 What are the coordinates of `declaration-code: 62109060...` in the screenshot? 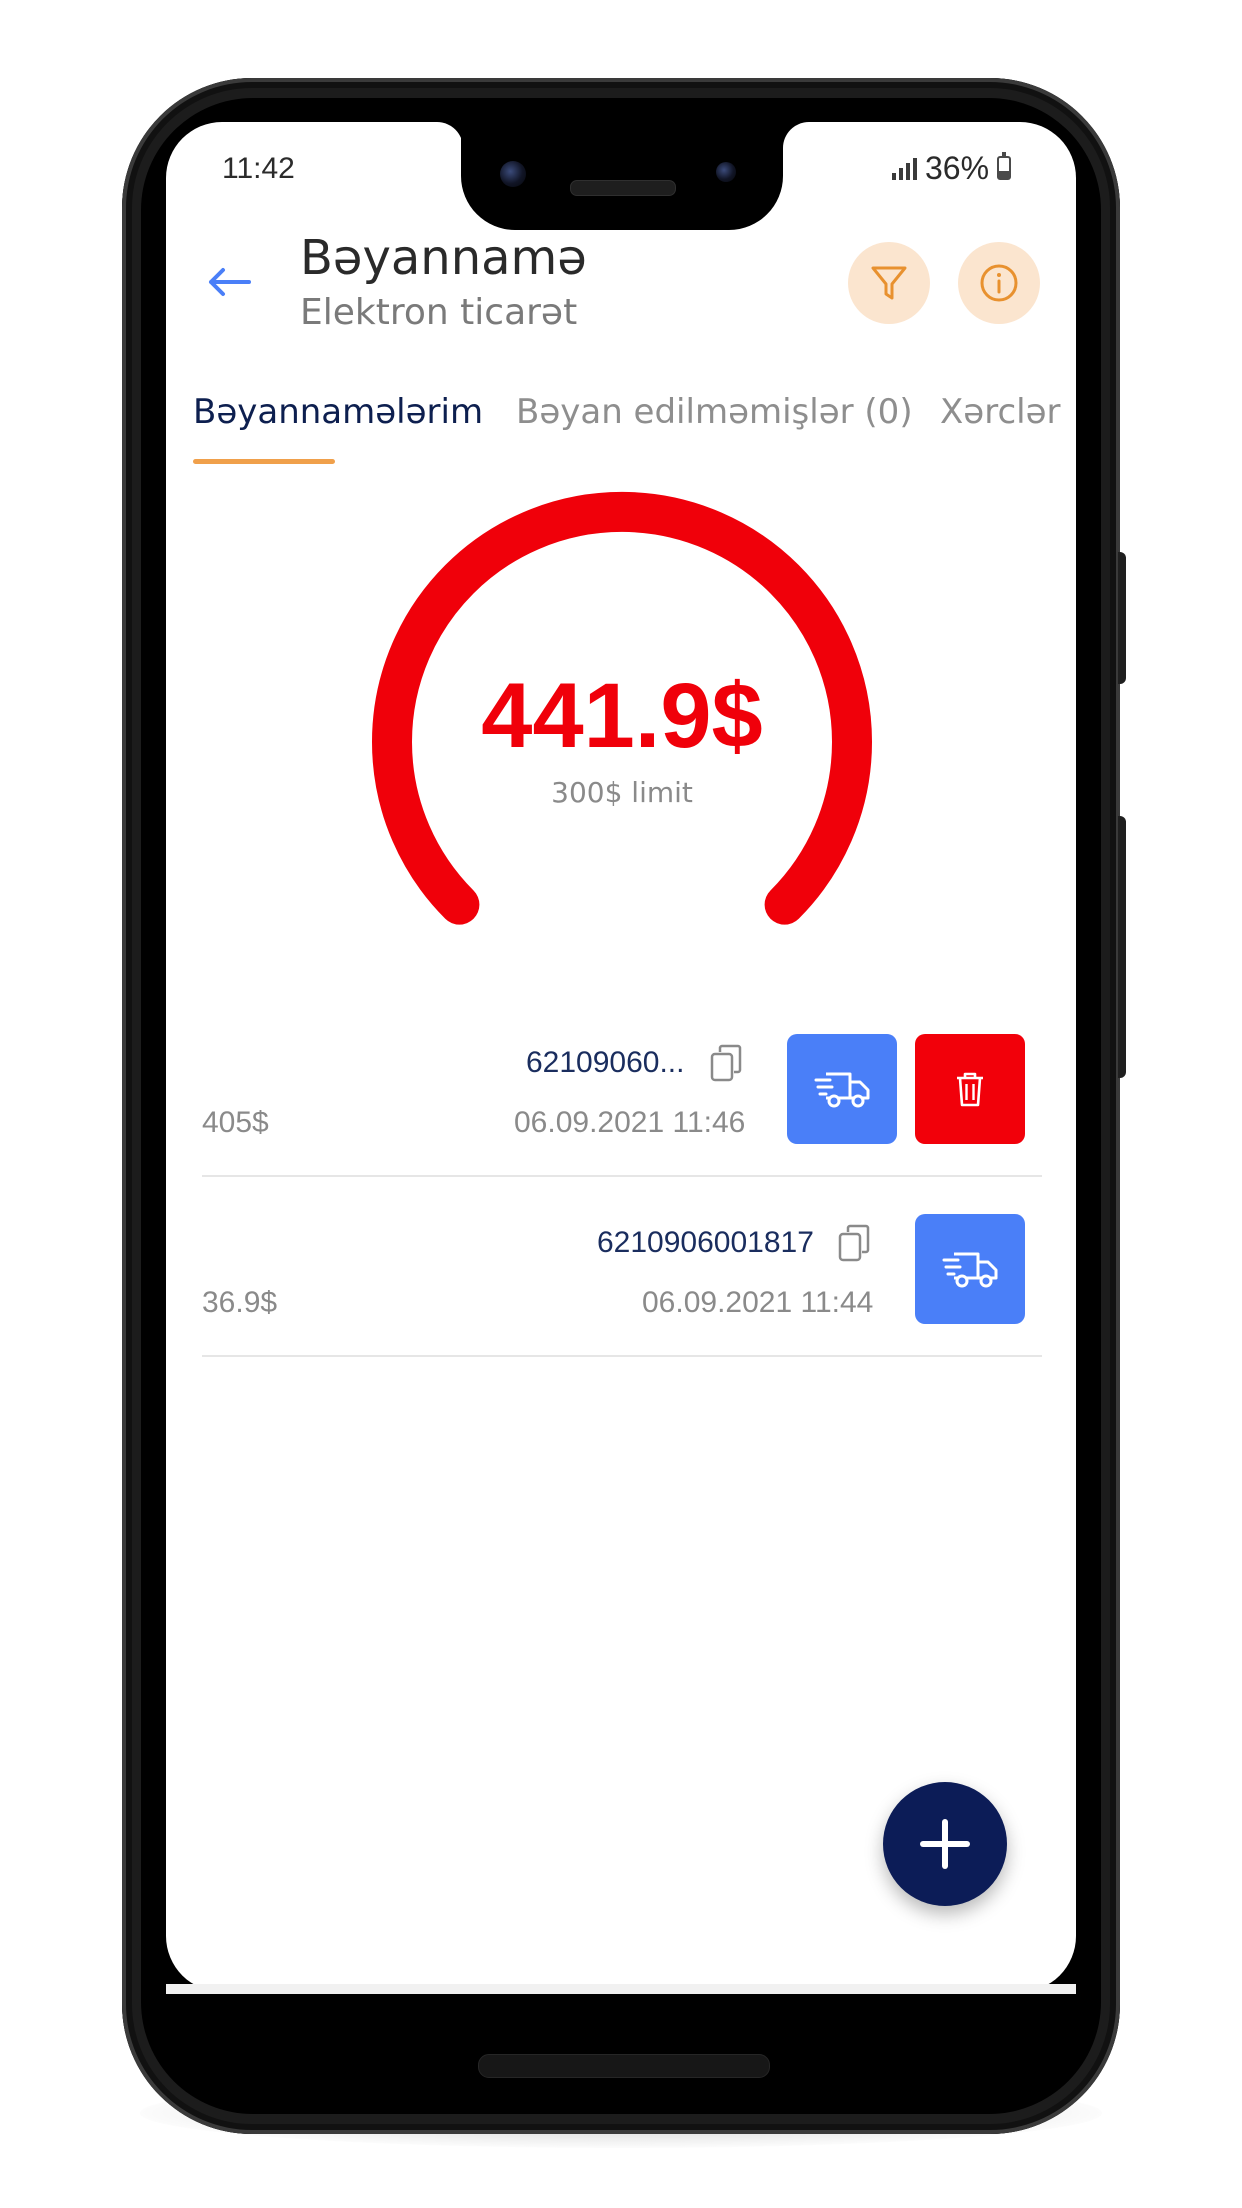 It's located at (605, 1063).